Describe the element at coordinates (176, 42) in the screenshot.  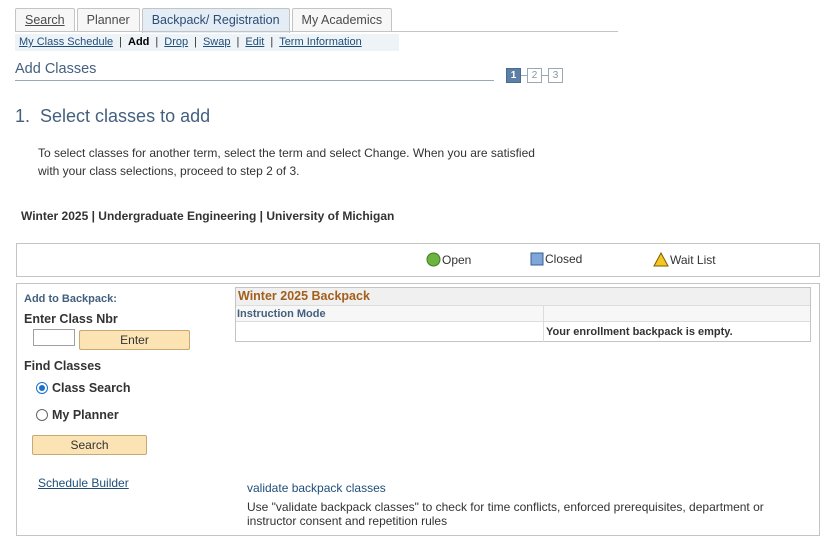
I see `nav-drop: Drop` at that location.